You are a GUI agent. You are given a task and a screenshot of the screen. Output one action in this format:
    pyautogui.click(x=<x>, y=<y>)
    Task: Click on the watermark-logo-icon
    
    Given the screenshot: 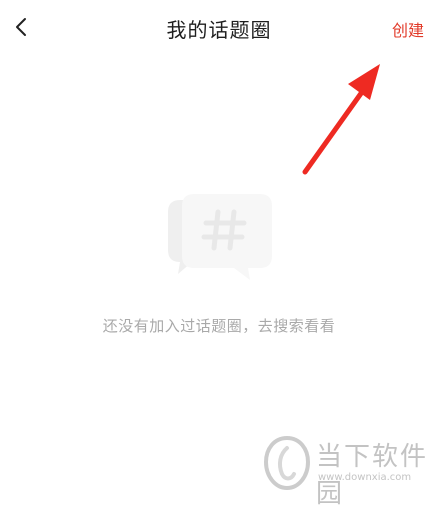 What is the action you would take?
    pyautogui.click(x=287, y=463)
    